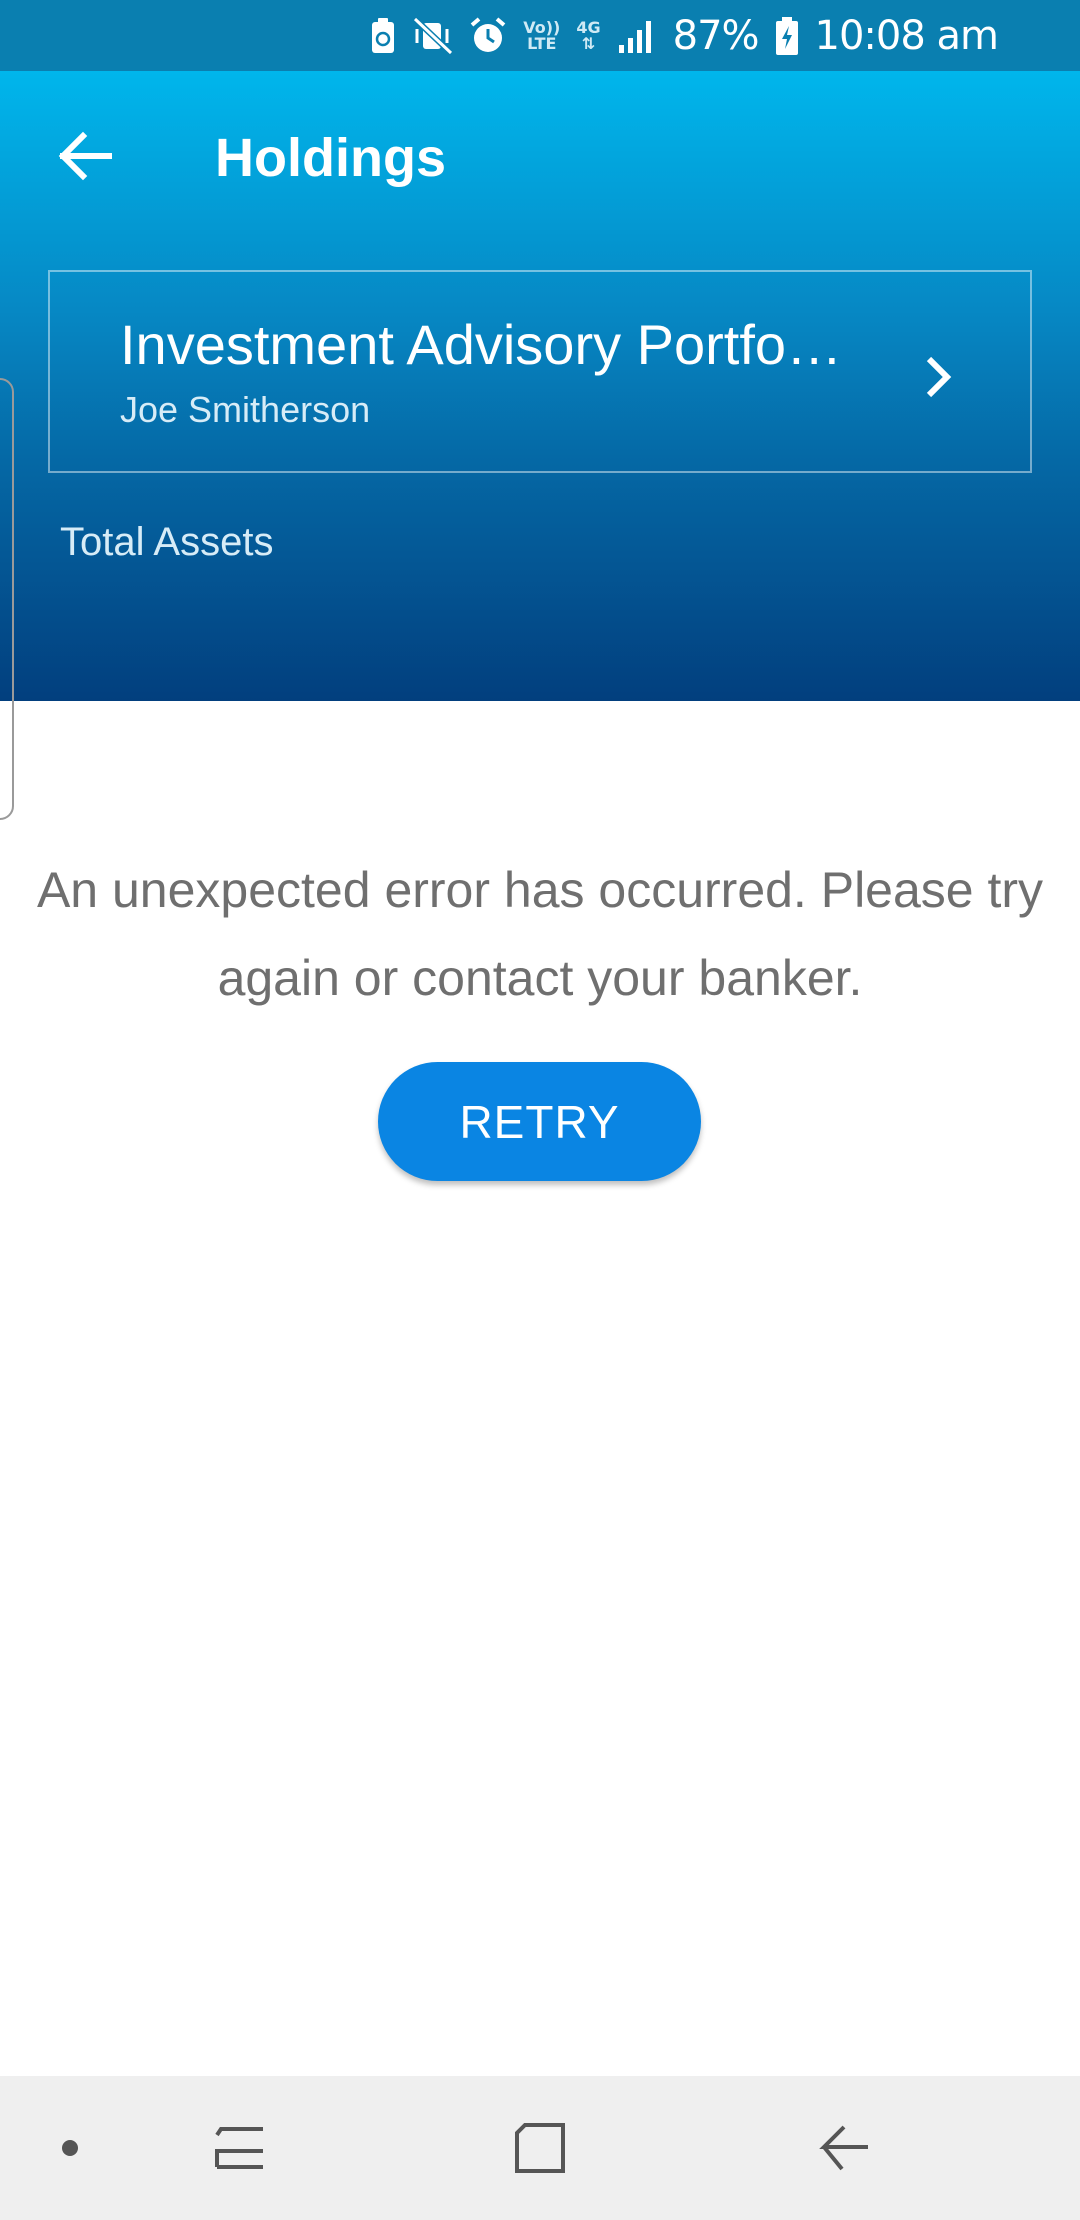 The width and height of the screenshot is (1080, 2220). I want to click on recent-apps-icon, so click(240, 2148).